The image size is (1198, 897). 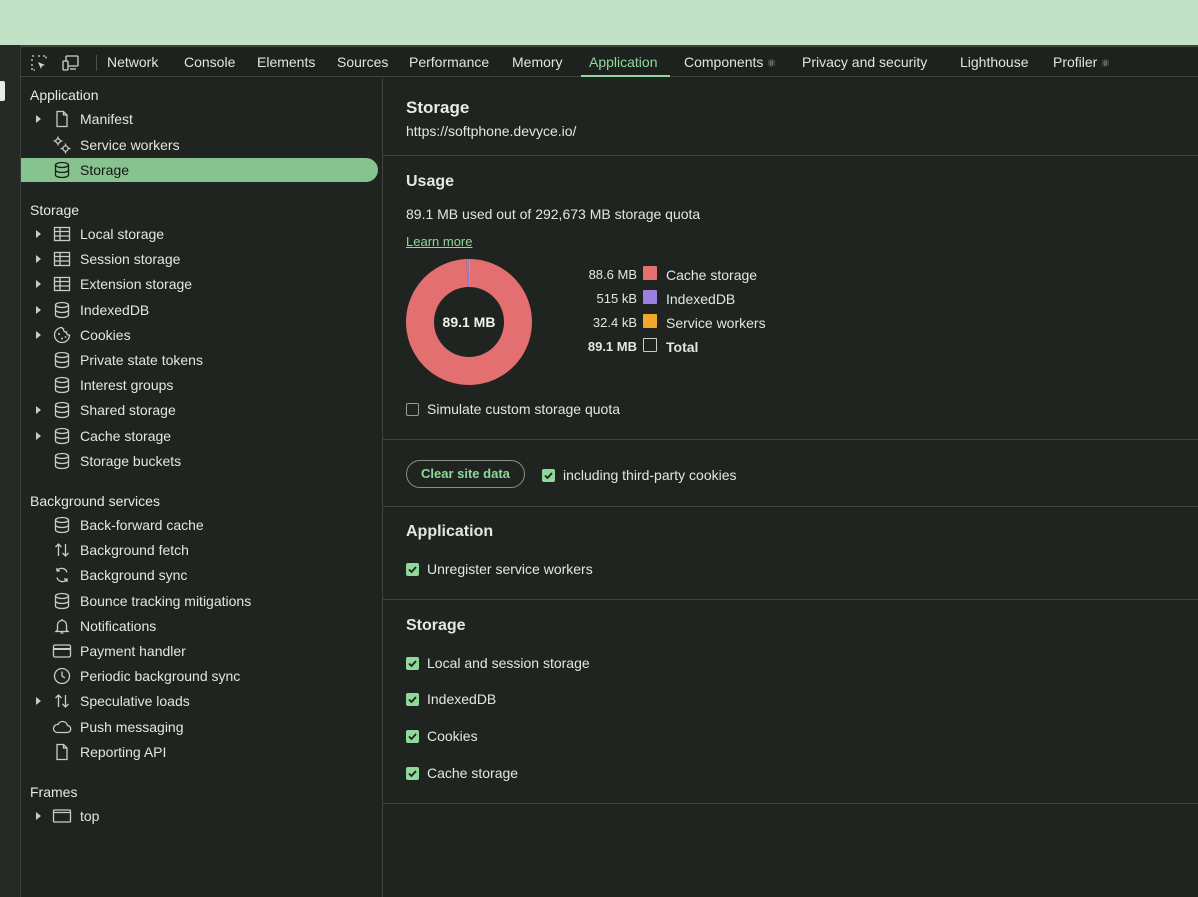 What do you see at coordinates (199, 145) in the screenshot?
I see `sidebar-item-service-workers: Service workers` at bounding box center [199, 145].